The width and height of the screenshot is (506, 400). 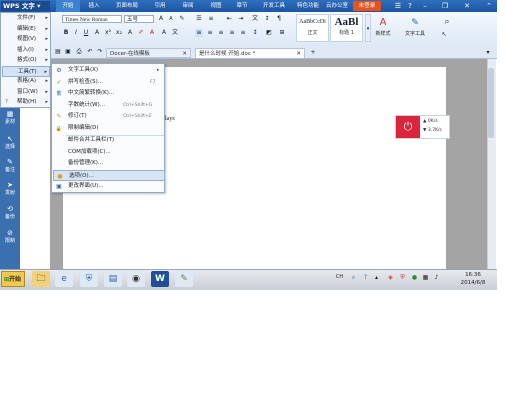 I want to click on scrollbar-thumb, so click(x=491, y=103).